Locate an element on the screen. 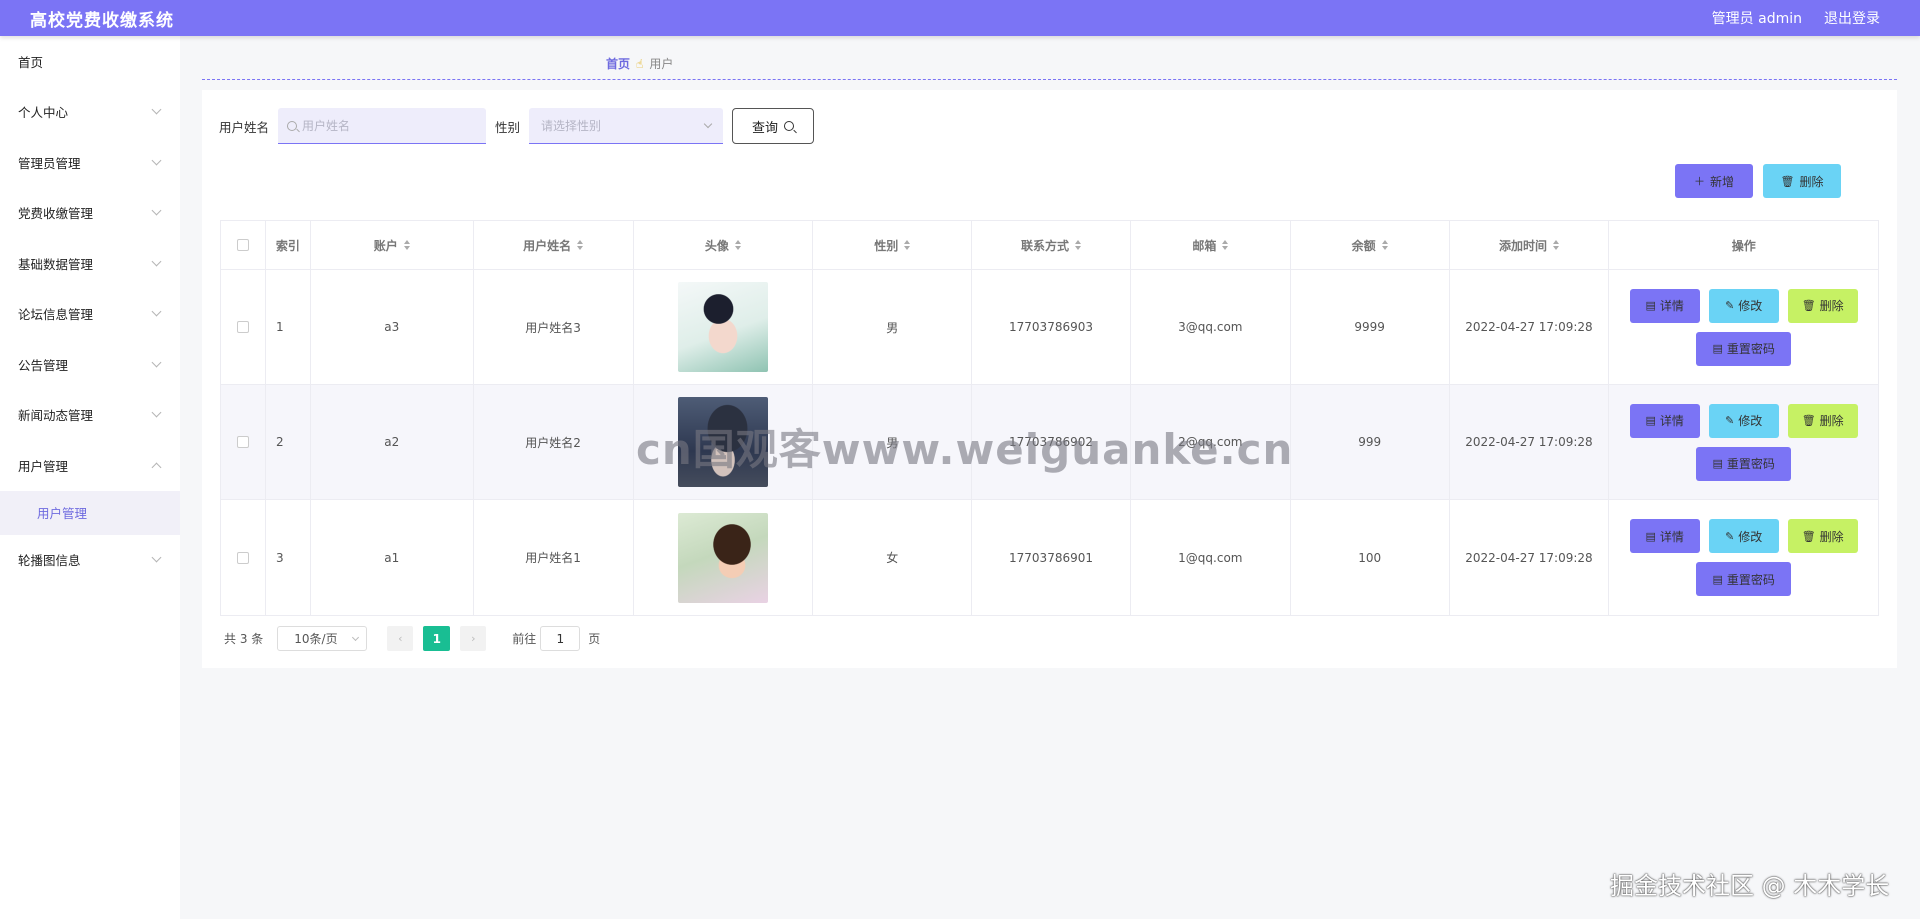  name-search-input: 用户姓名 is located at coordinates (382, 126).